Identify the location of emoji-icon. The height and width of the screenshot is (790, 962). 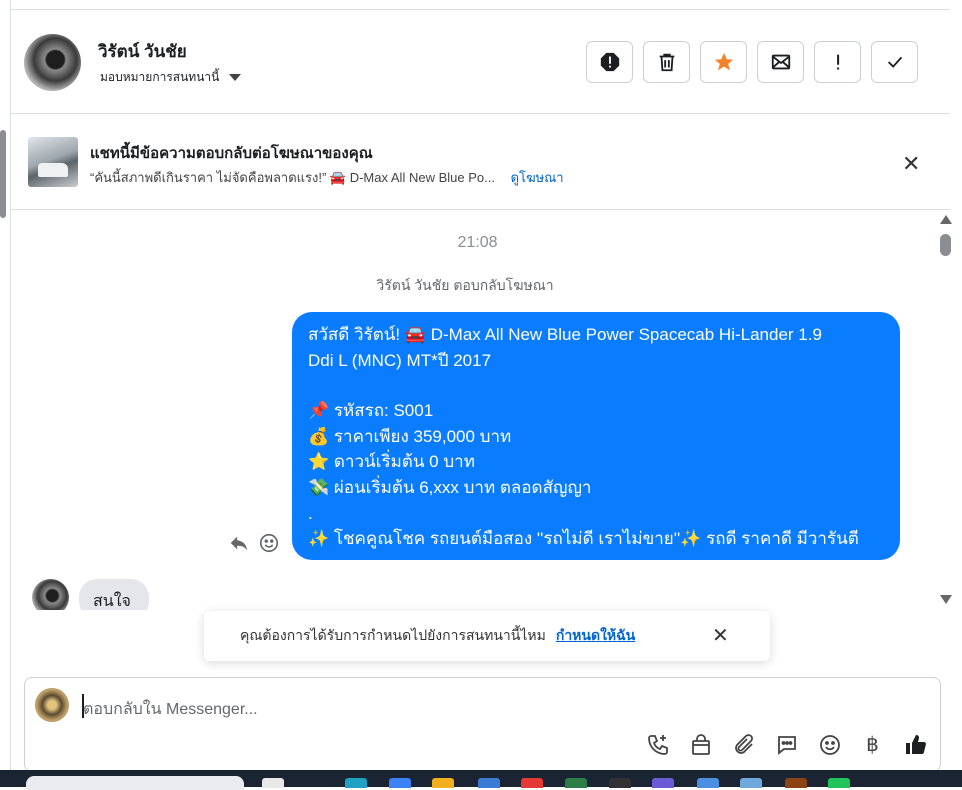
(829, 744).